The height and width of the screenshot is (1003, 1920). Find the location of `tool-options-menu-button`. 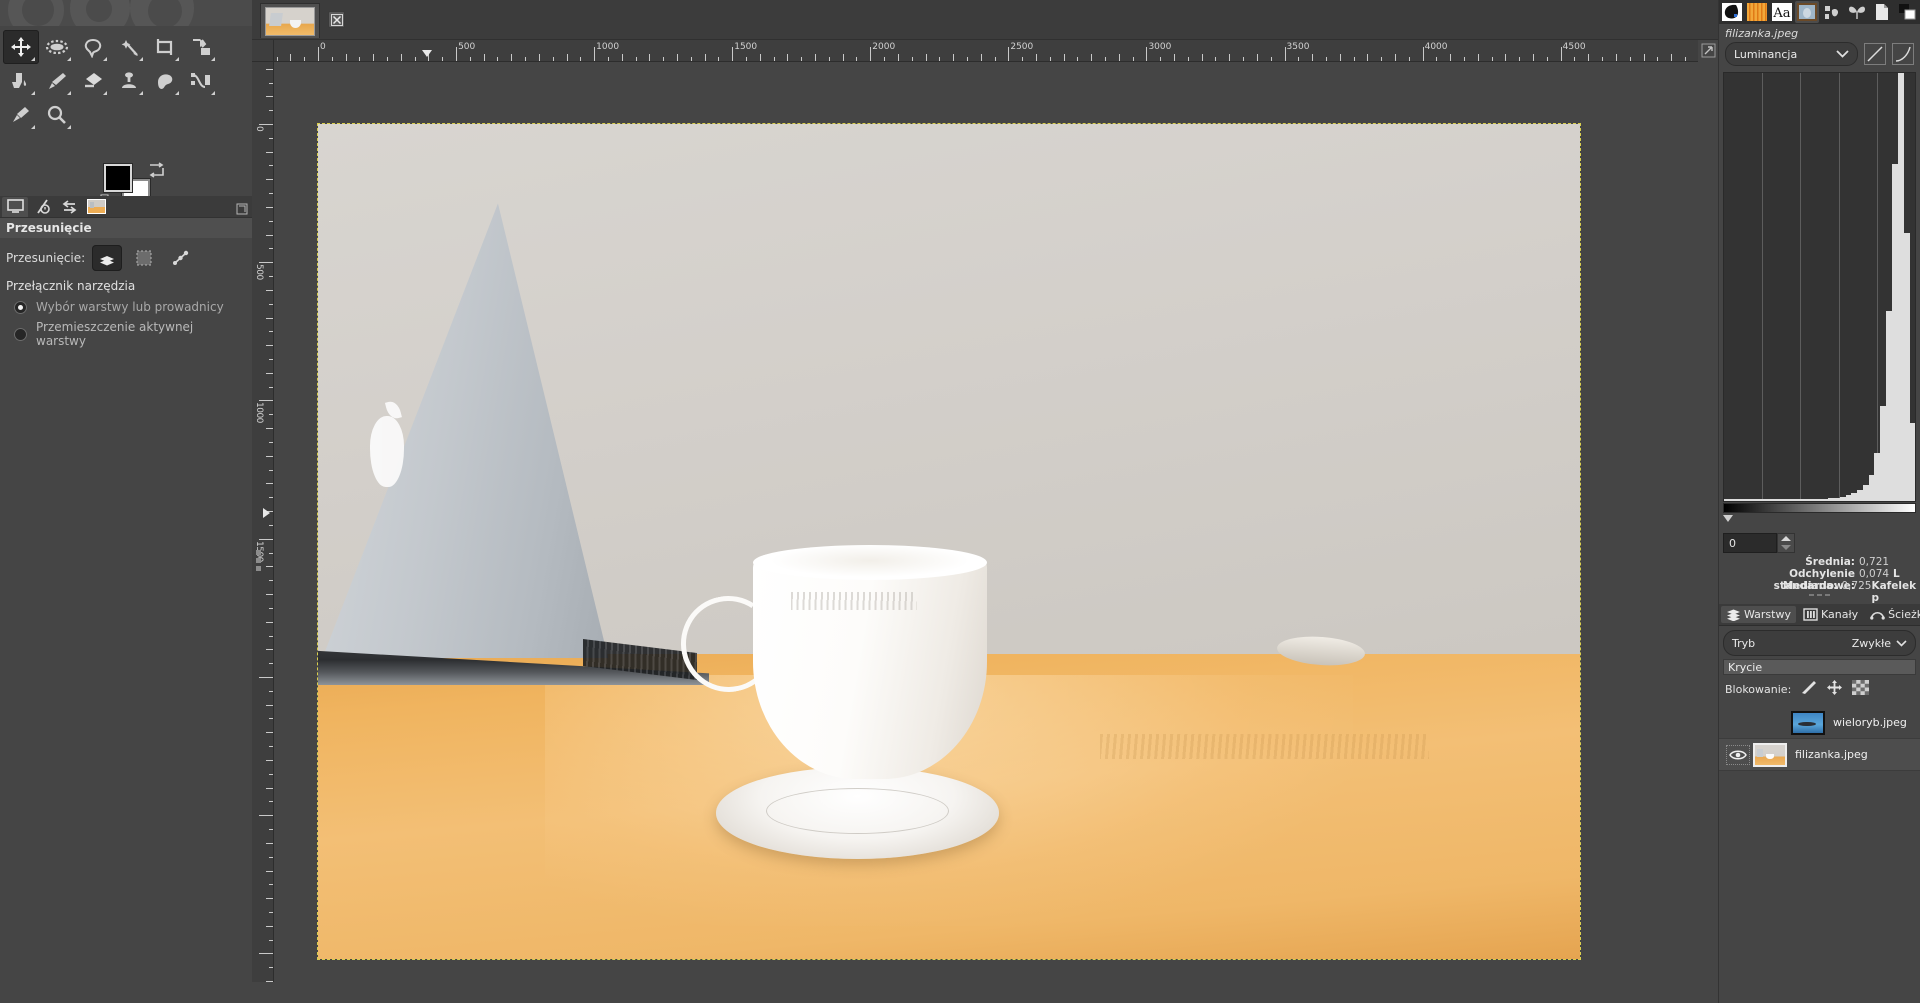

tool-options-menu-button is located at coordinates (242, 207).